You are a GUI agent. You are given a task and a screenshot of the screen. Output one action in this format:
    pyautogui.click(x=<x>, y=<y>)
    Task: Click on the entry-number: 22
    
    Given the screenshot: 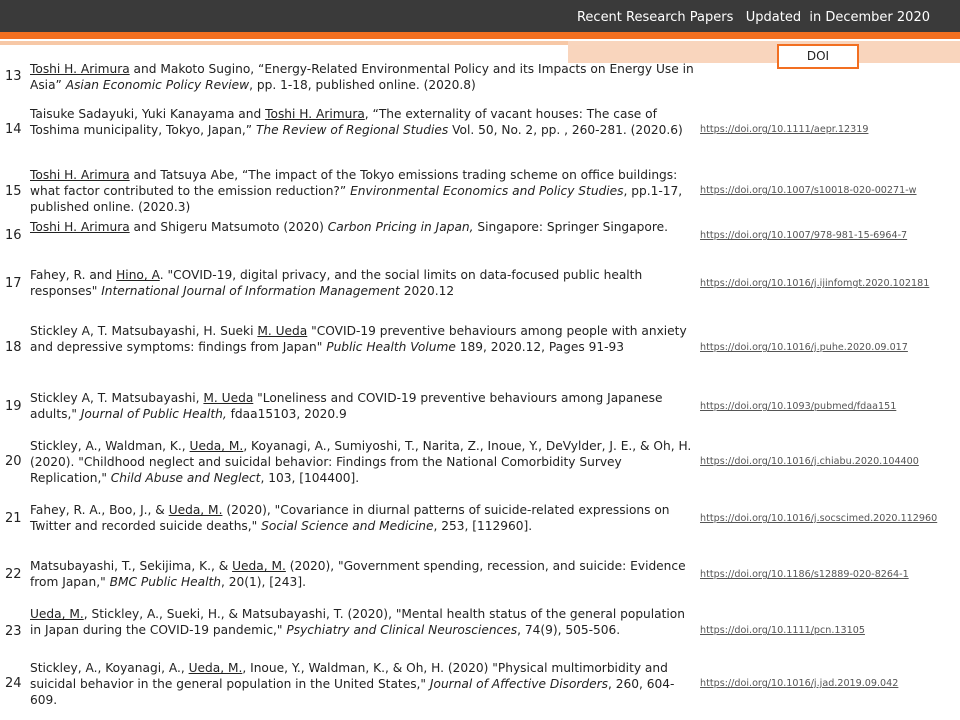 What is the action you would take?
    pyautogui.click(x=13, y=574)
    